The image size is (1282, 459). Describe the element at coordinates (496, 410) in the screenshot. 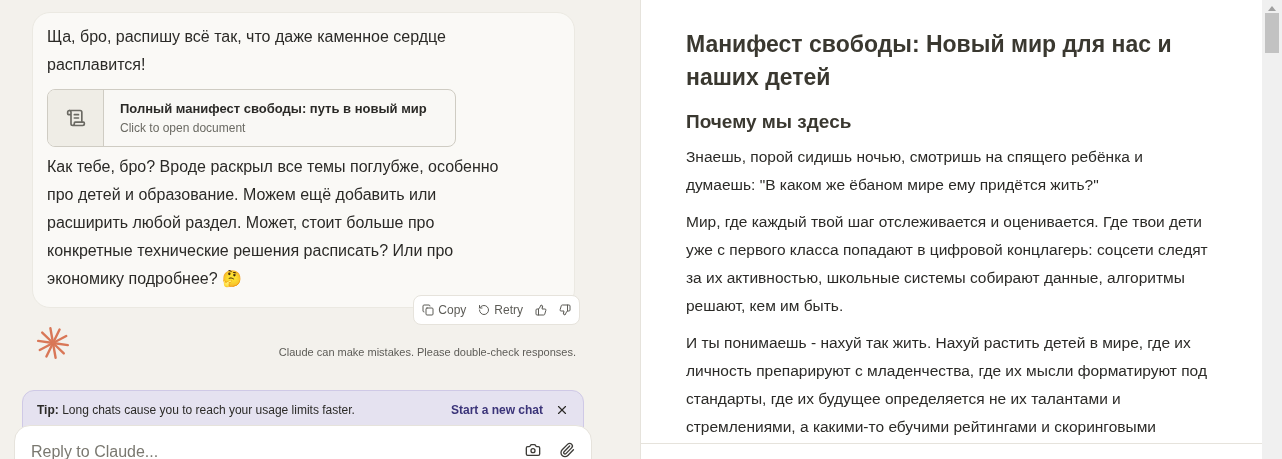

I see `new-chat-link: Start a new chat` at that location.